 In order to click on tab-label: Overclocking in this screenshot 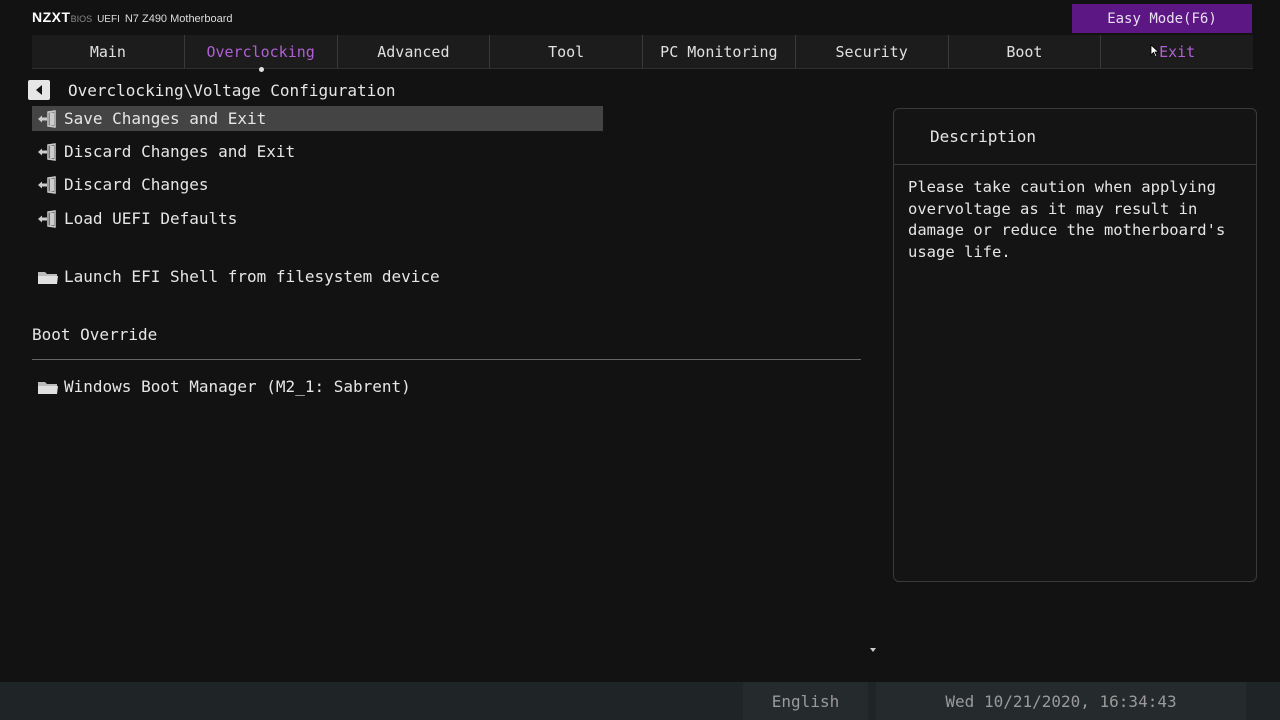, I will do `click(260, 51)`.